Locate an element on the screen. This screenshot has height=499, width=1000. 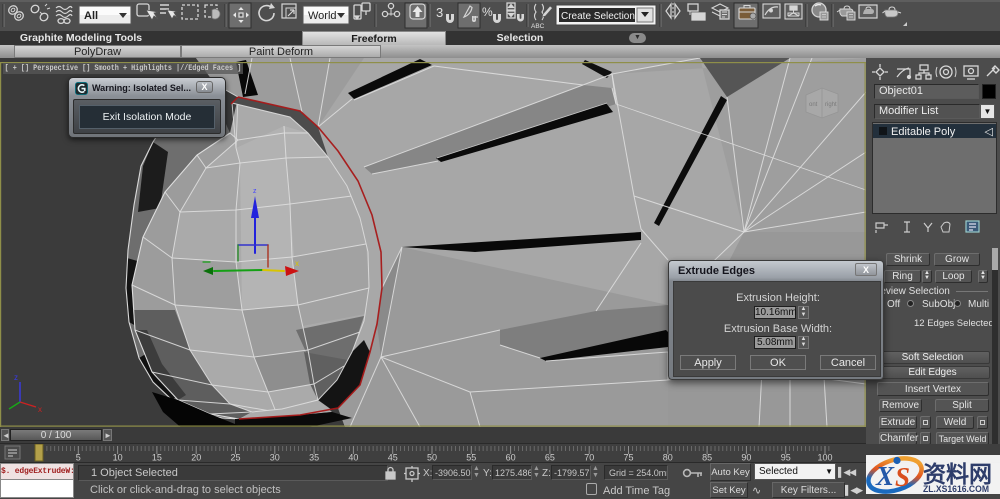
svg-text: 50 is located at coordinates (432, 458).